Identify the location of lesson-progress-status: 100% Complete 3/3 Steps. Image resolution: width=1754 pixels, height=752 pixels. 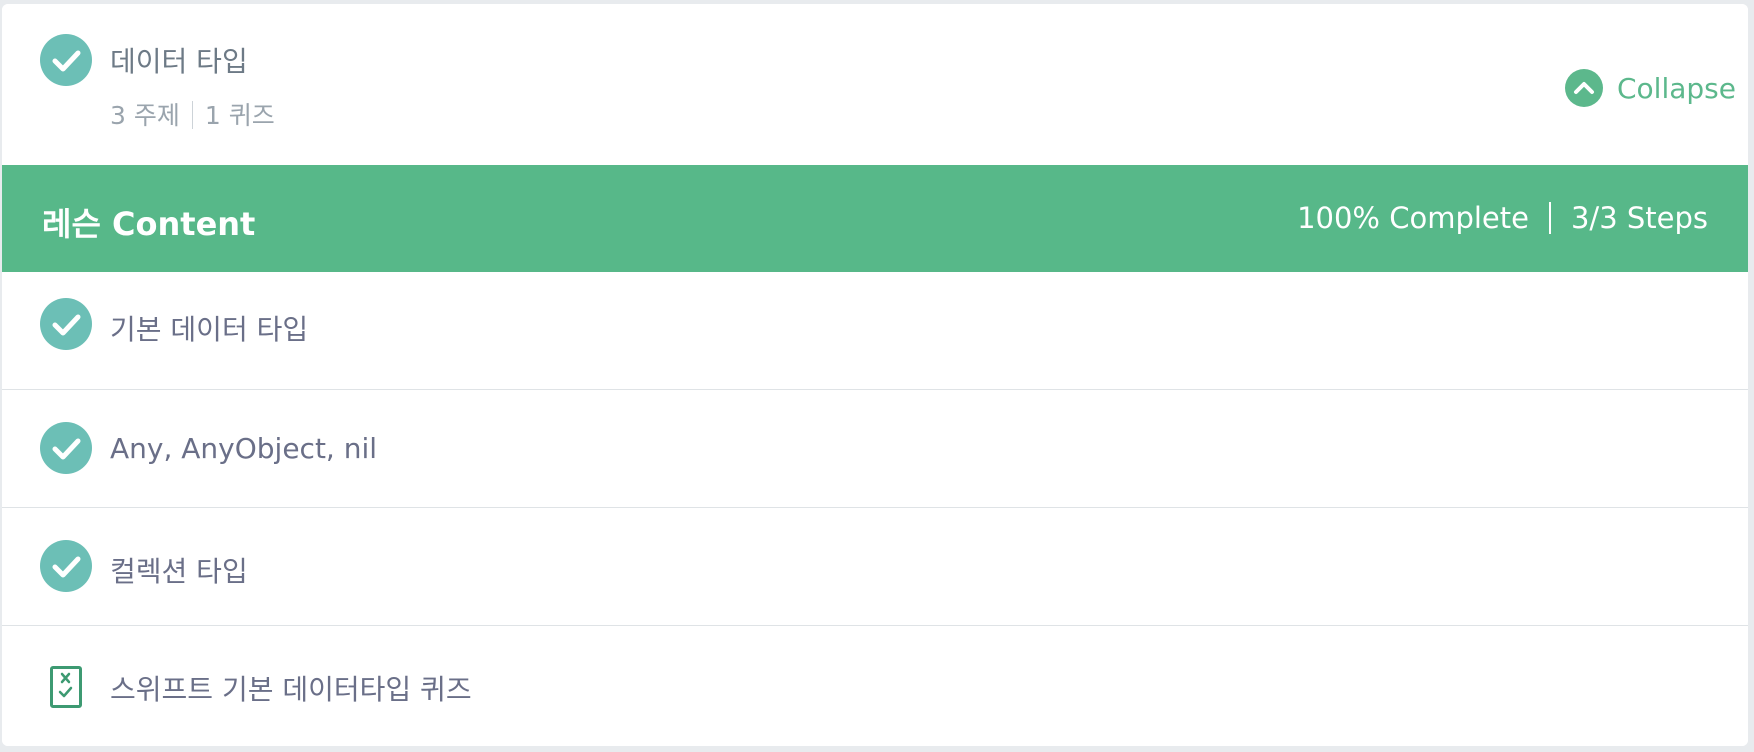
(1502, 218).